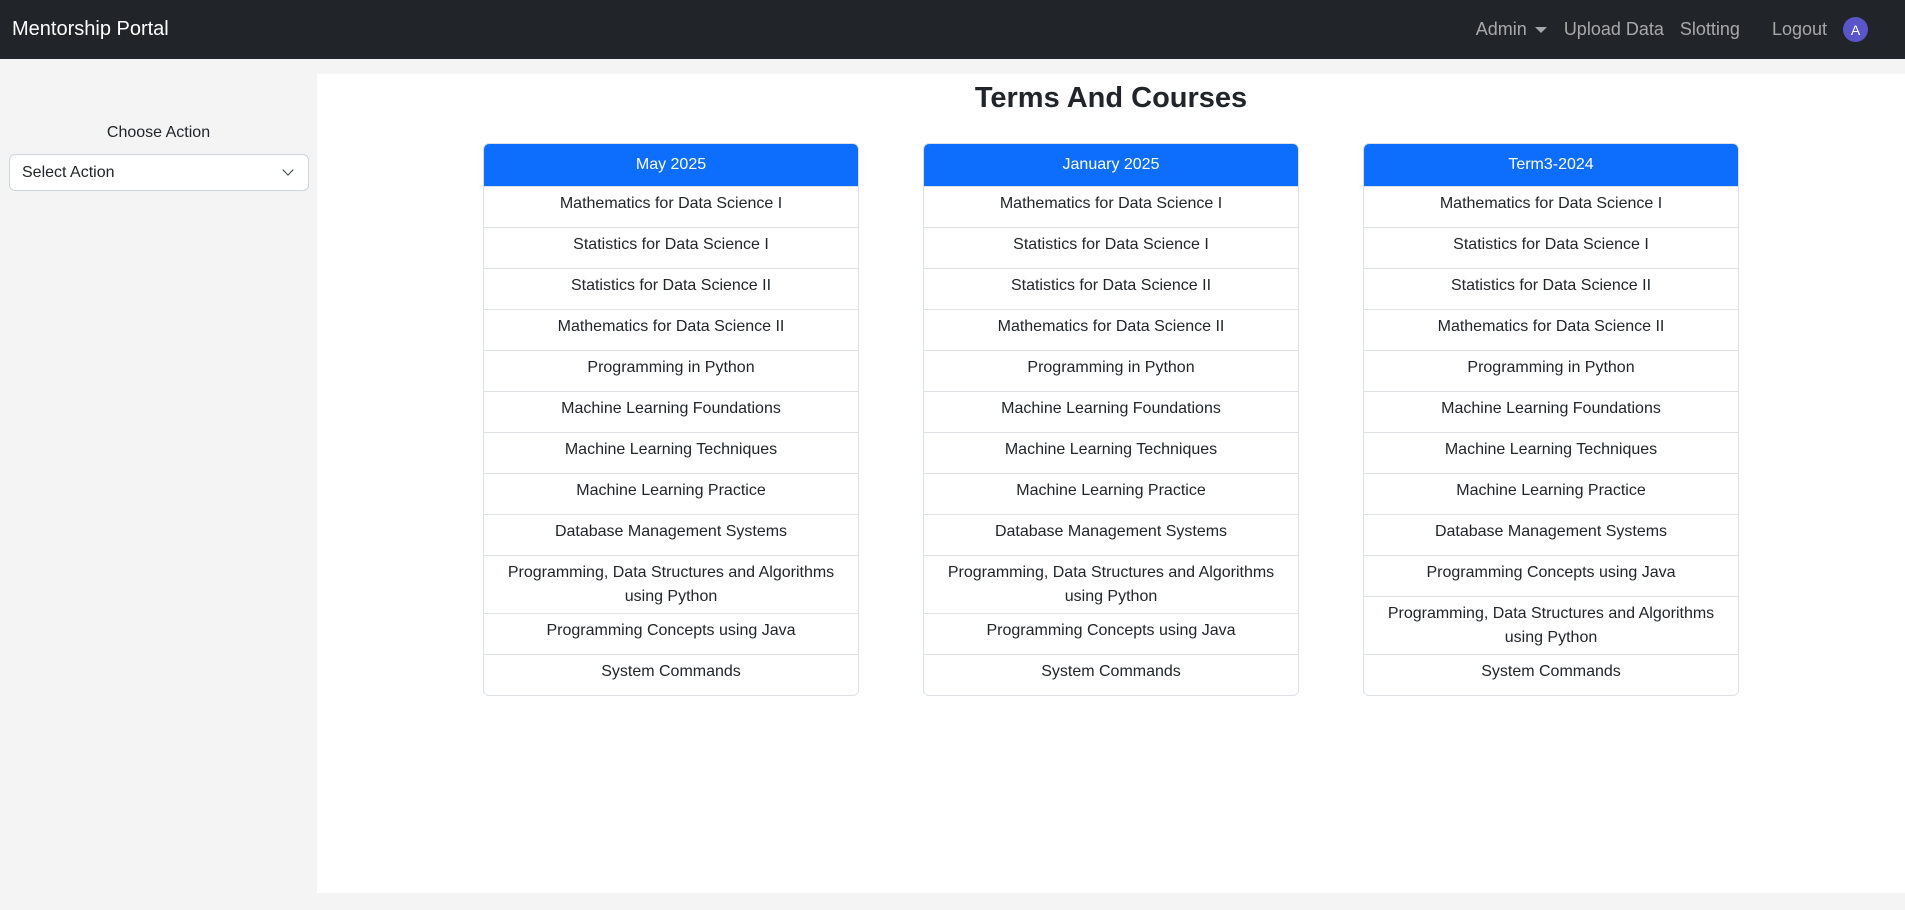  What do you see at coordinates (1501, 29) in the screenshot?
I see `admin-dropdown-label: Admin` at bounding box center [1501, 29].